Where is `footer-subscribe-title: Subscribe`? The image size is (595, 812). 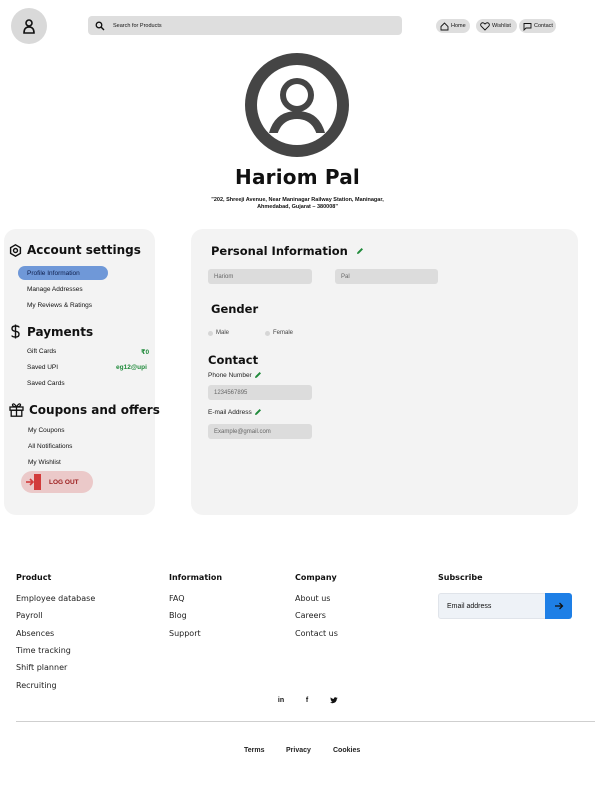 footer-subscribe-title: Subscribe is located at coordinates (460, 577).